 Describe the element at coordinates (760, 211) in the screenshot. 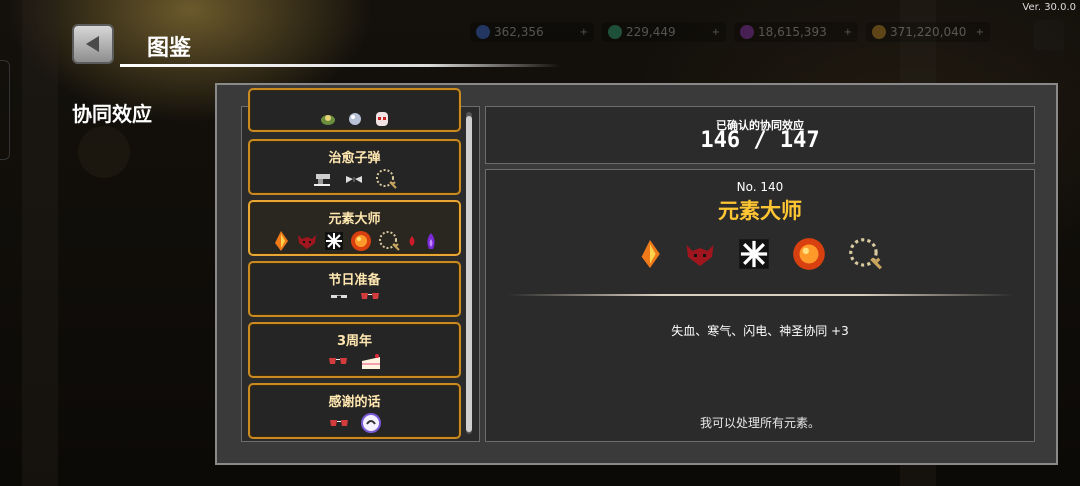

I see `synergy-title: 元素大师` at that location.